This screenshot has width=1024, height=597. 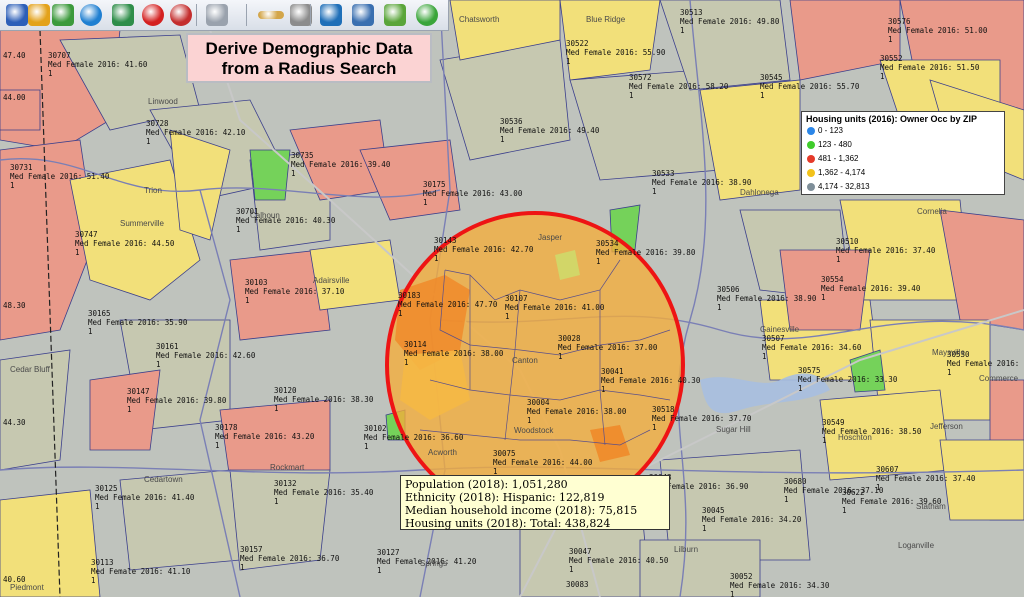 What do you see at coordinates (771, 77) in the screenshot?
I see `zip-code-label: 30545` at bounding box center [771, 77].